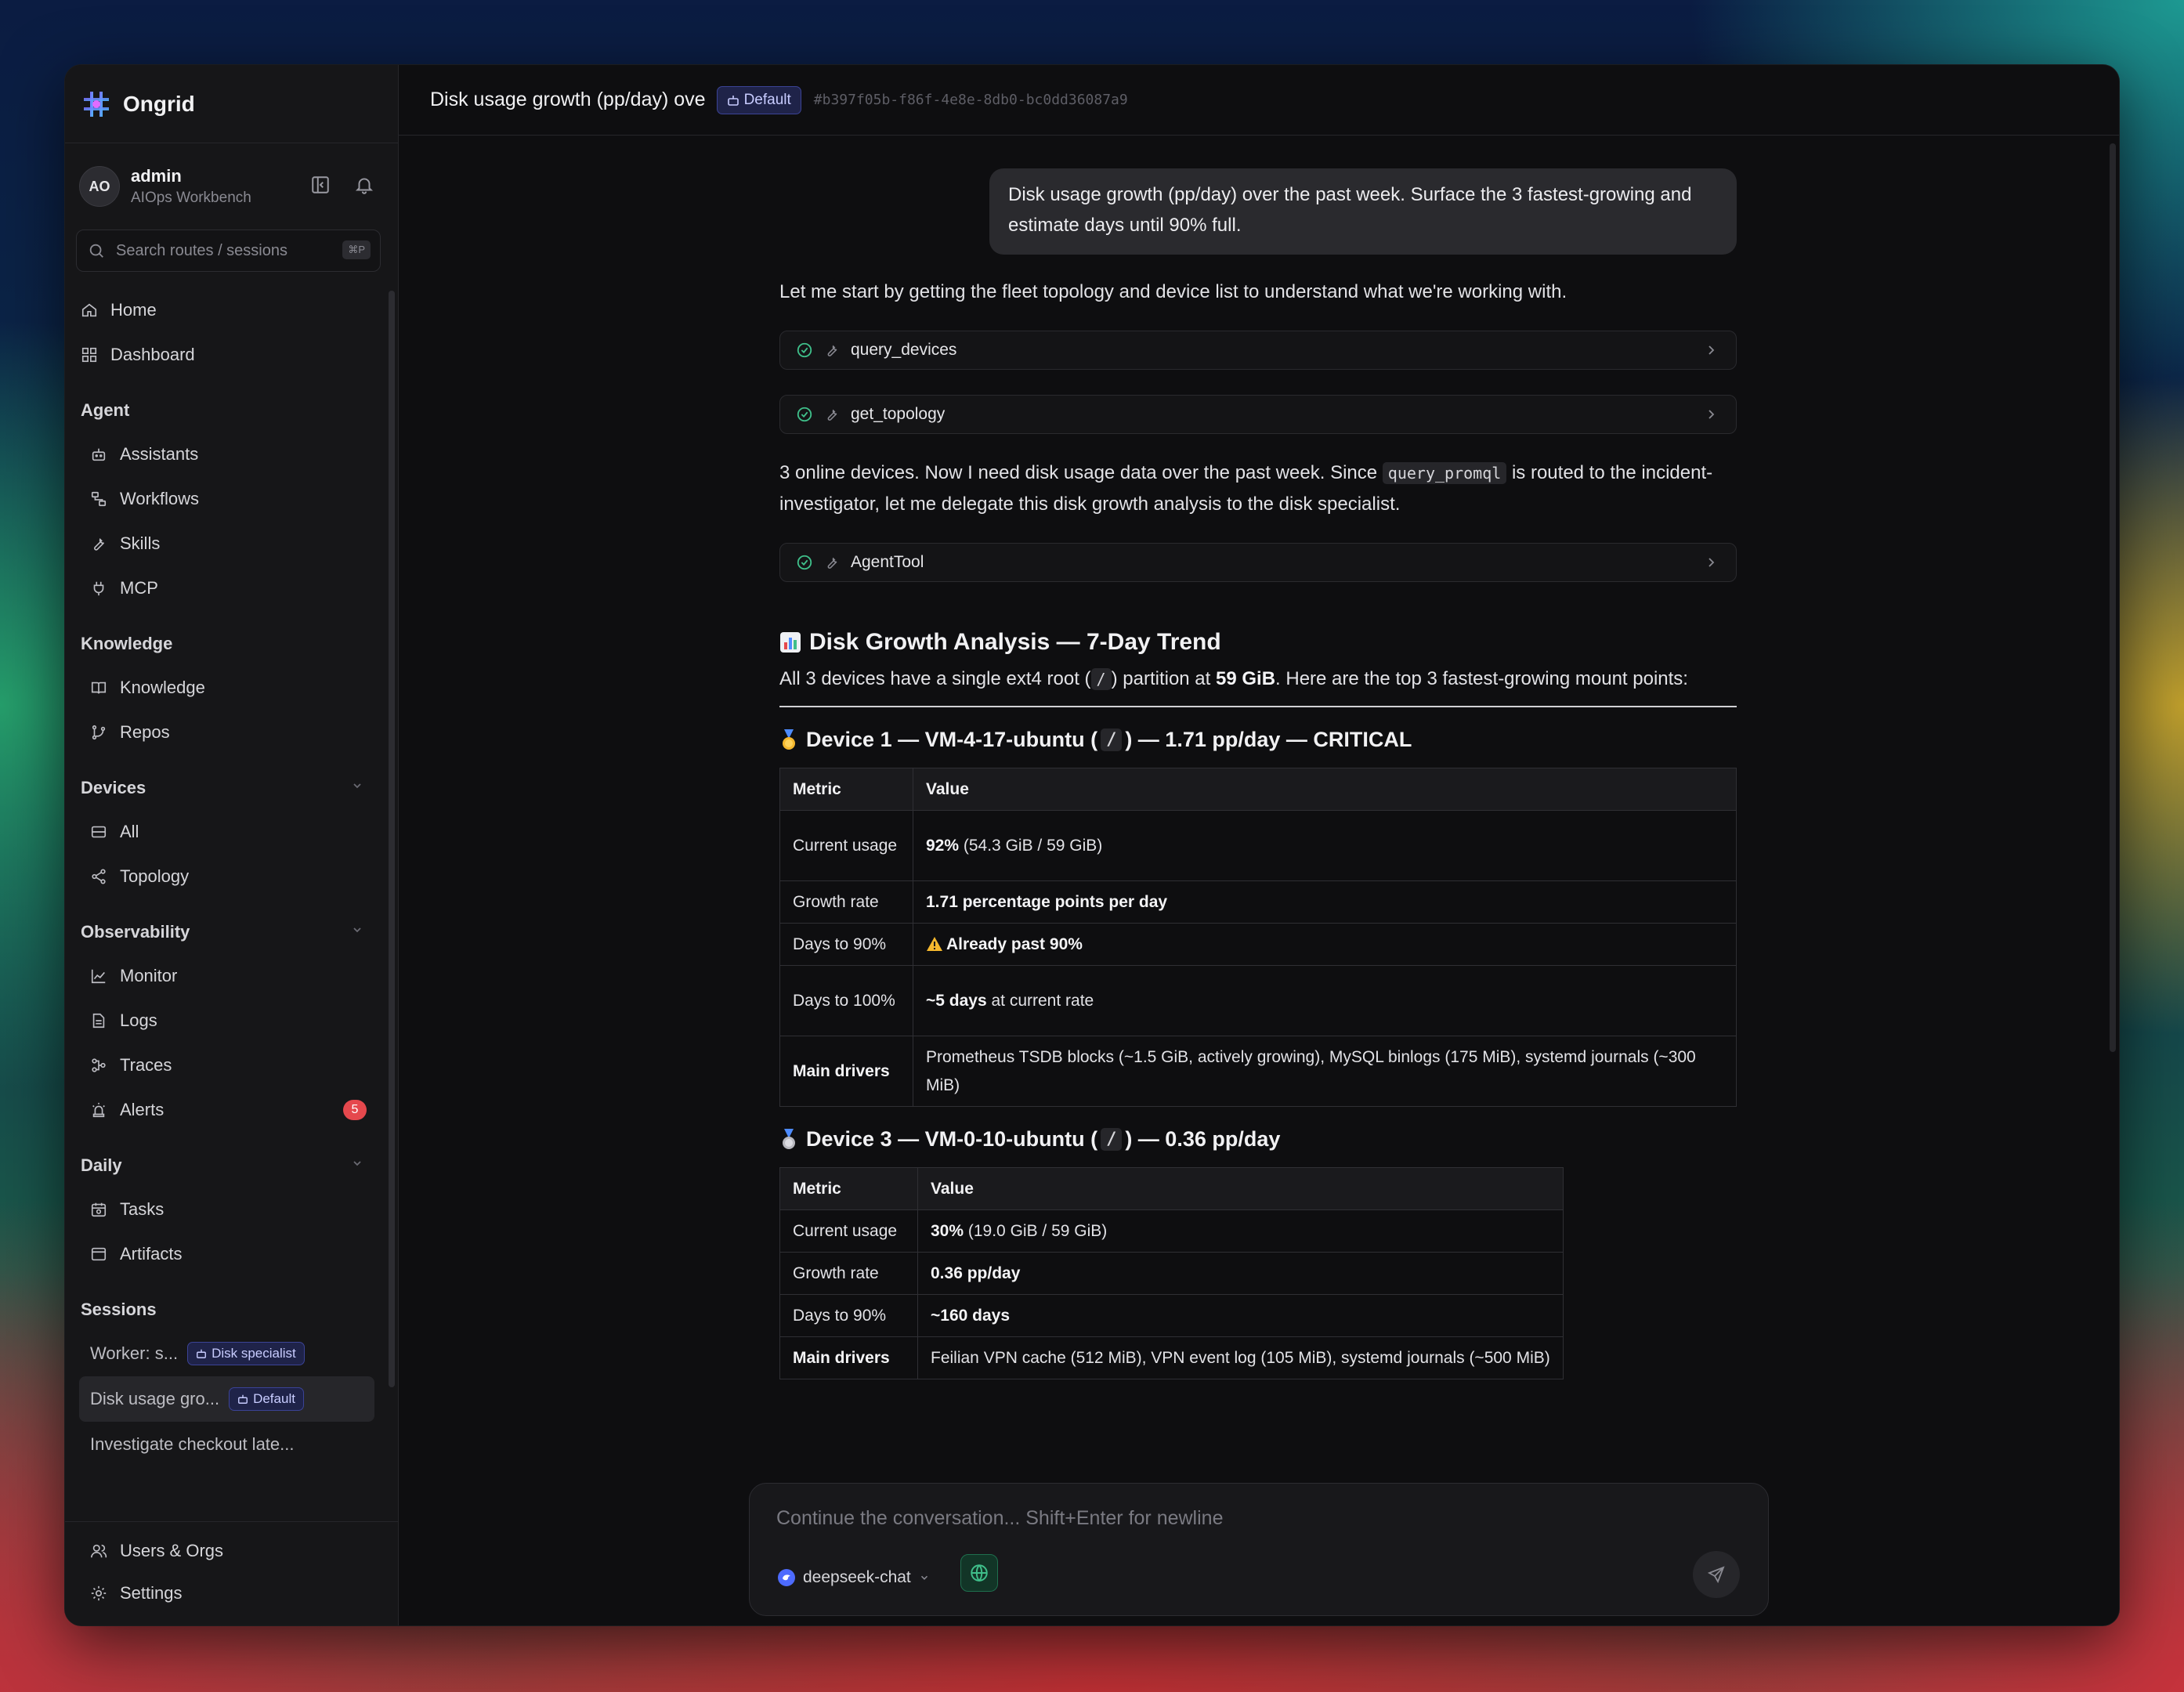  I want to click on session-agent-tag: Default, so click(758, 99).